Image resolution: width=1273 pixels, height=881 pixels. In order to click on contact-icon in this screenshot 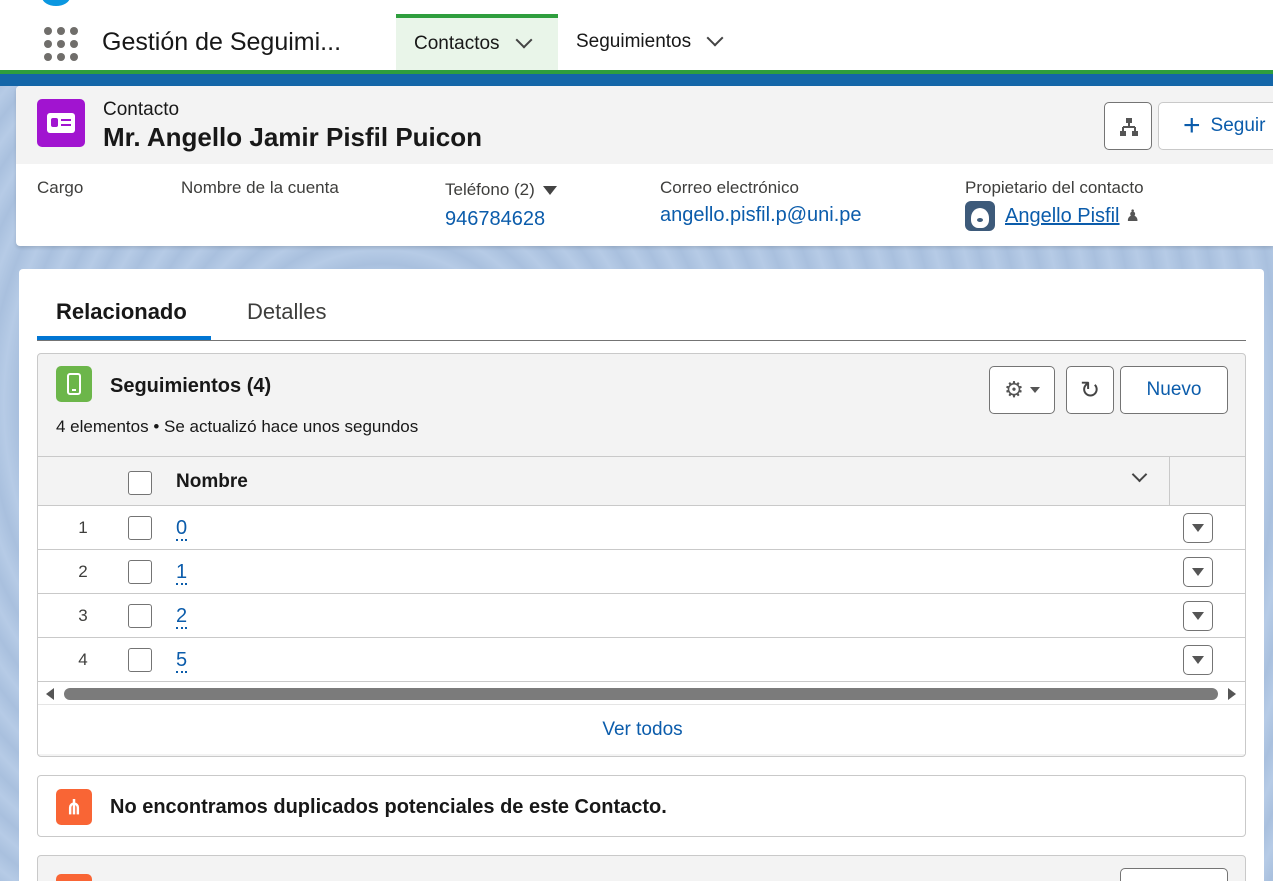, I will do `click(61, 123)`.